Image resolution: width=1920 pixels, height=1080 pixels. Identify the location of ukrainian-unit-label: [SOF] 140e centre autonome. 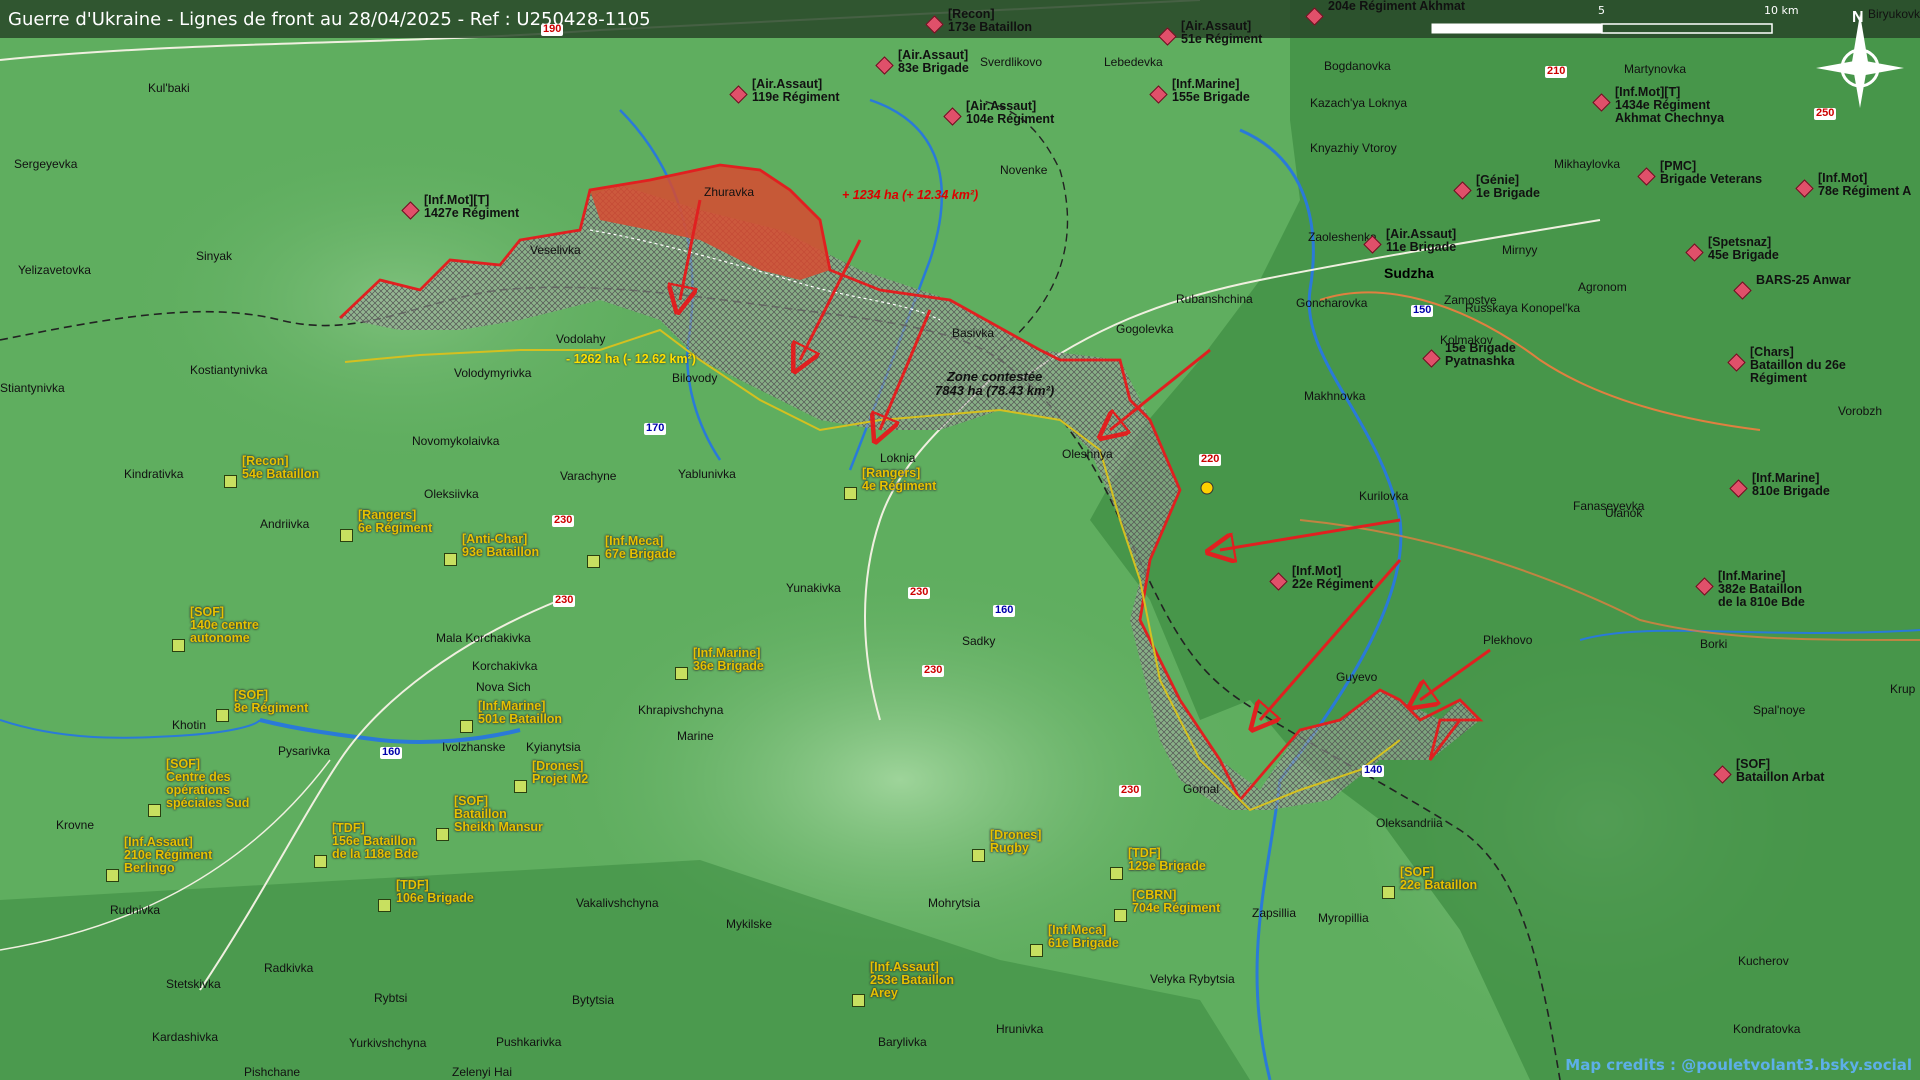
(224, 625).